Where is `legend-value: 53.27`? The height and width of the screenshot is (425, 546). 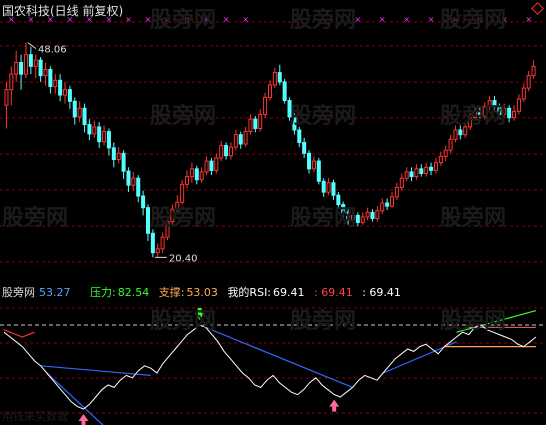 legend-value: 53.27 is located at coordinates (55, 292).